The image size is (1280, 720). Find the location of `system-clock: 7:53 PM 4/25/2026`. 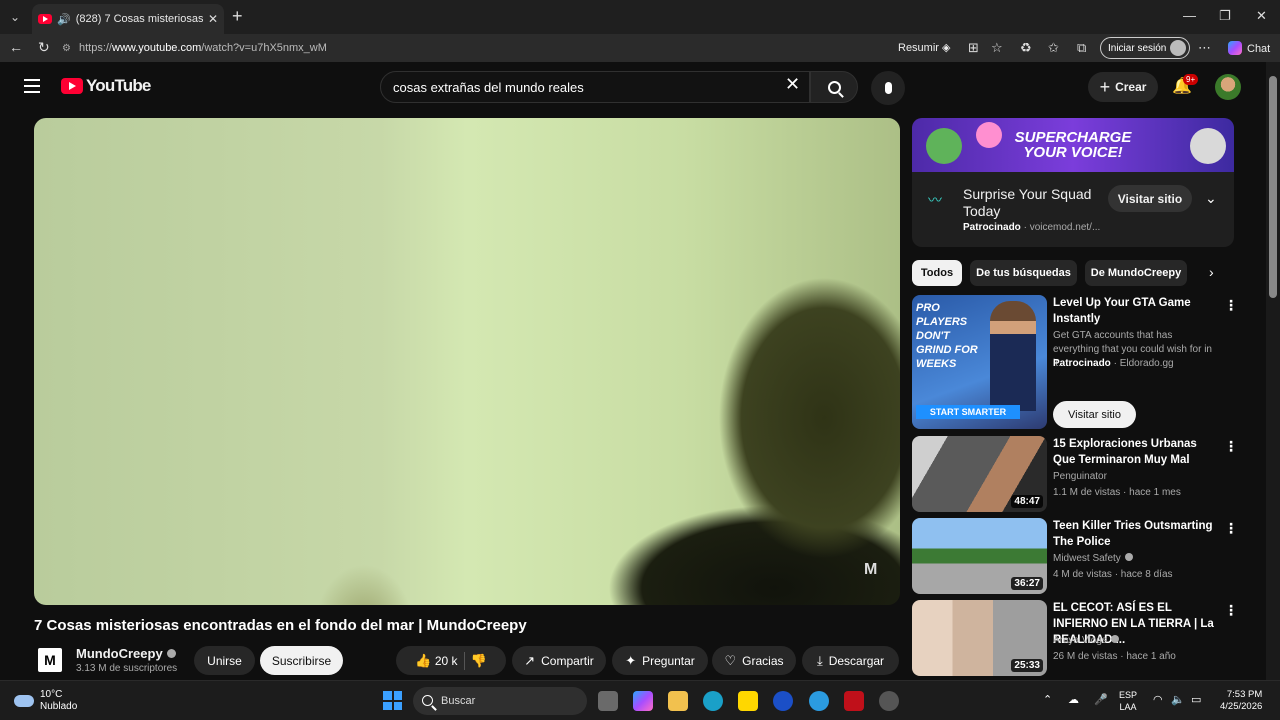

system-clock: 7:53 PM 4/25/2026 is located at coordinates (1241, 701).